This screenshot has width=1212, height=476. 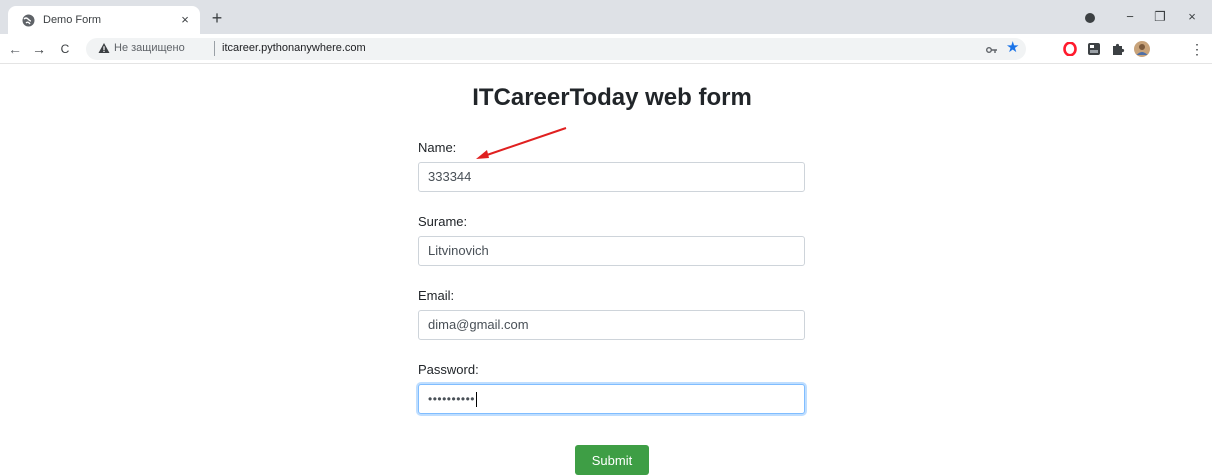 What do you see at coordinates (611, 325) in the screenshot?
I see `email-input: dima@gmail.com` at bounding box center [611, 325].